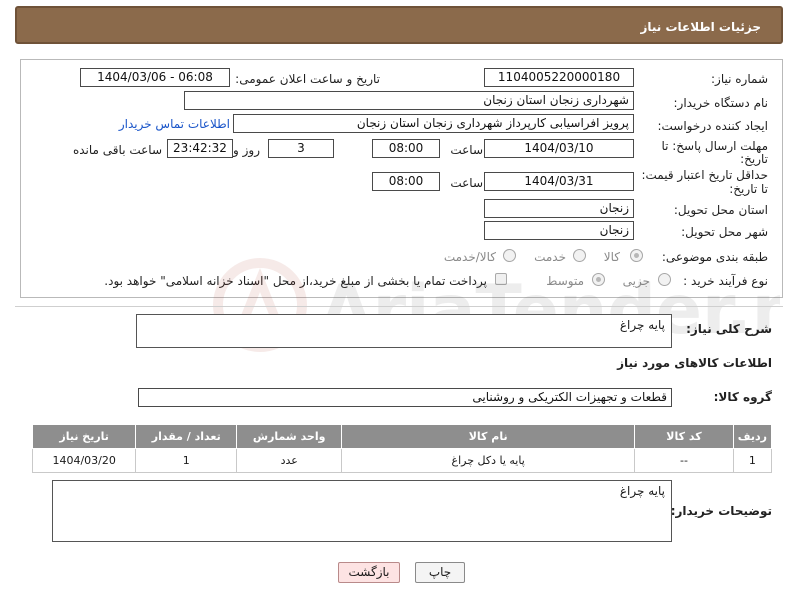 The height and width of the screenshot is (598, 788). I want to click on delivery-city-field: زنجان, so click(559, 230).